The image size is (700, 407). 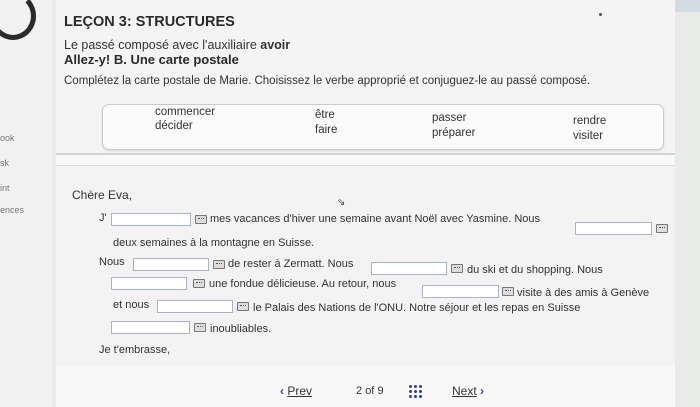 I want to click on page-indicator: 2 of 9, so click(x=370, y=391).